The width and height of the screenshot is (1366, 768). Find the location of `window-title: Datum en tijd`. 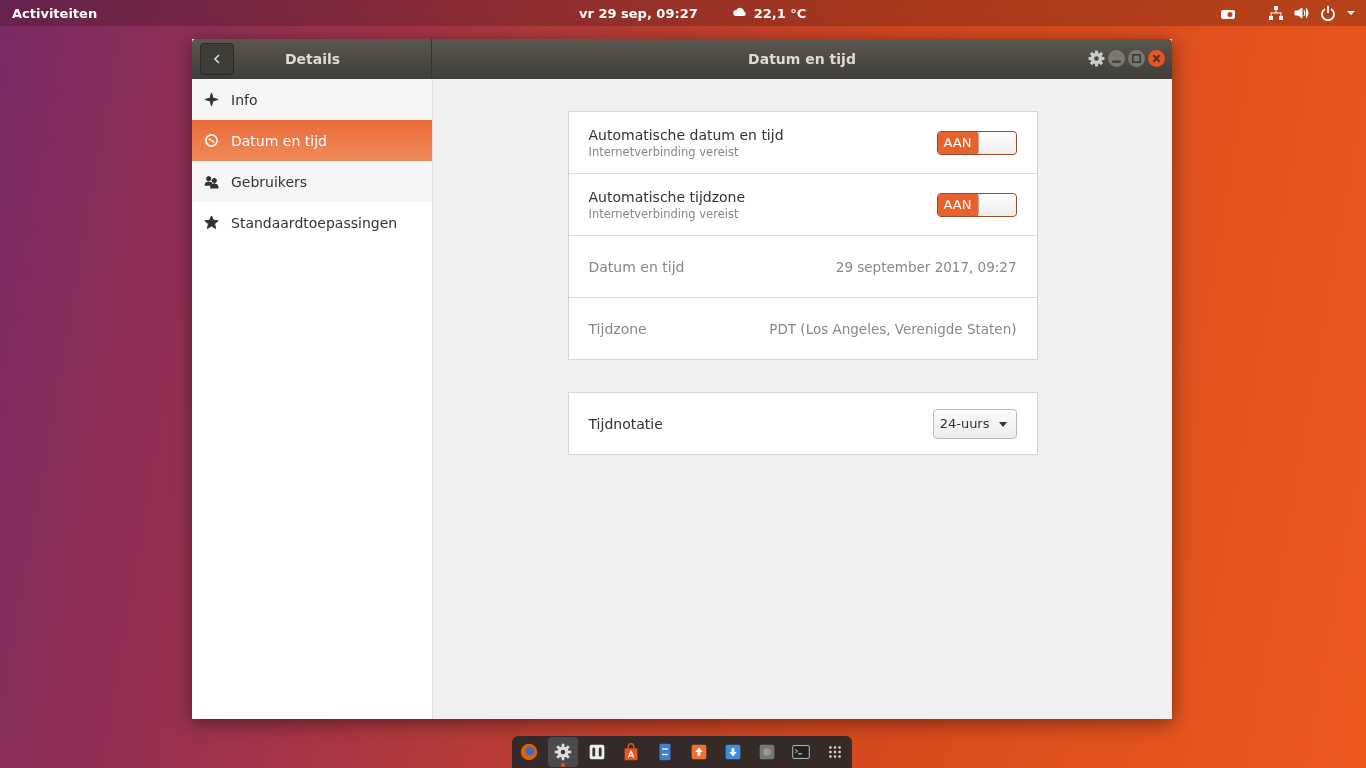

window-title: Datum en tijd is located at coordinates (802, 59).